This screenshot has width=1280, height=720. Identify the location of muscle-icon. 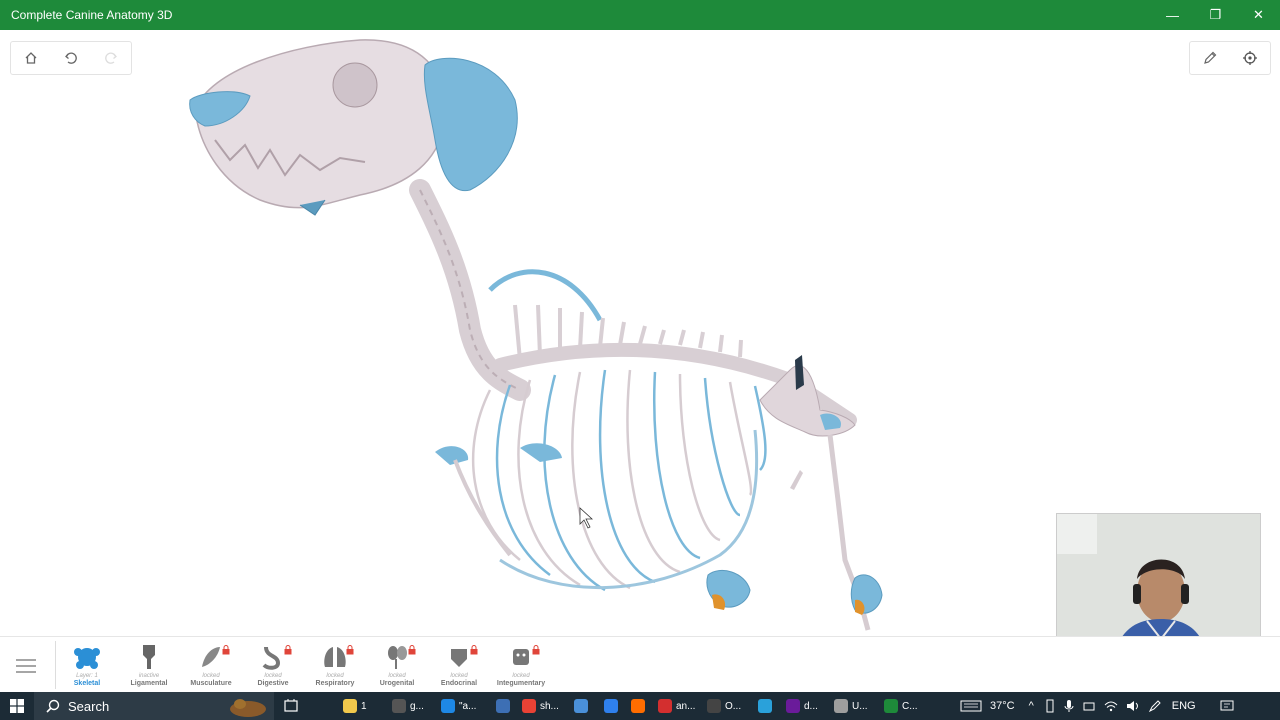
(211, 656).